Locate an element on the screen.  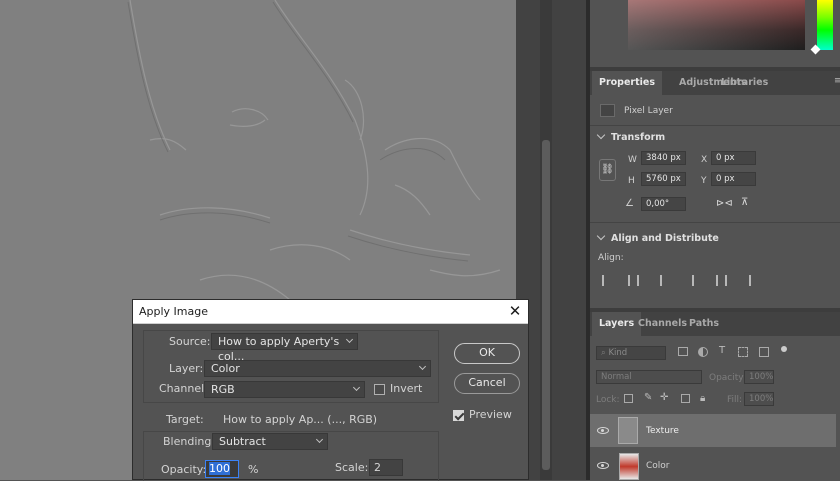
target-value: How to apply Ap... (..., RGB) is located at coordinates (300, 419).